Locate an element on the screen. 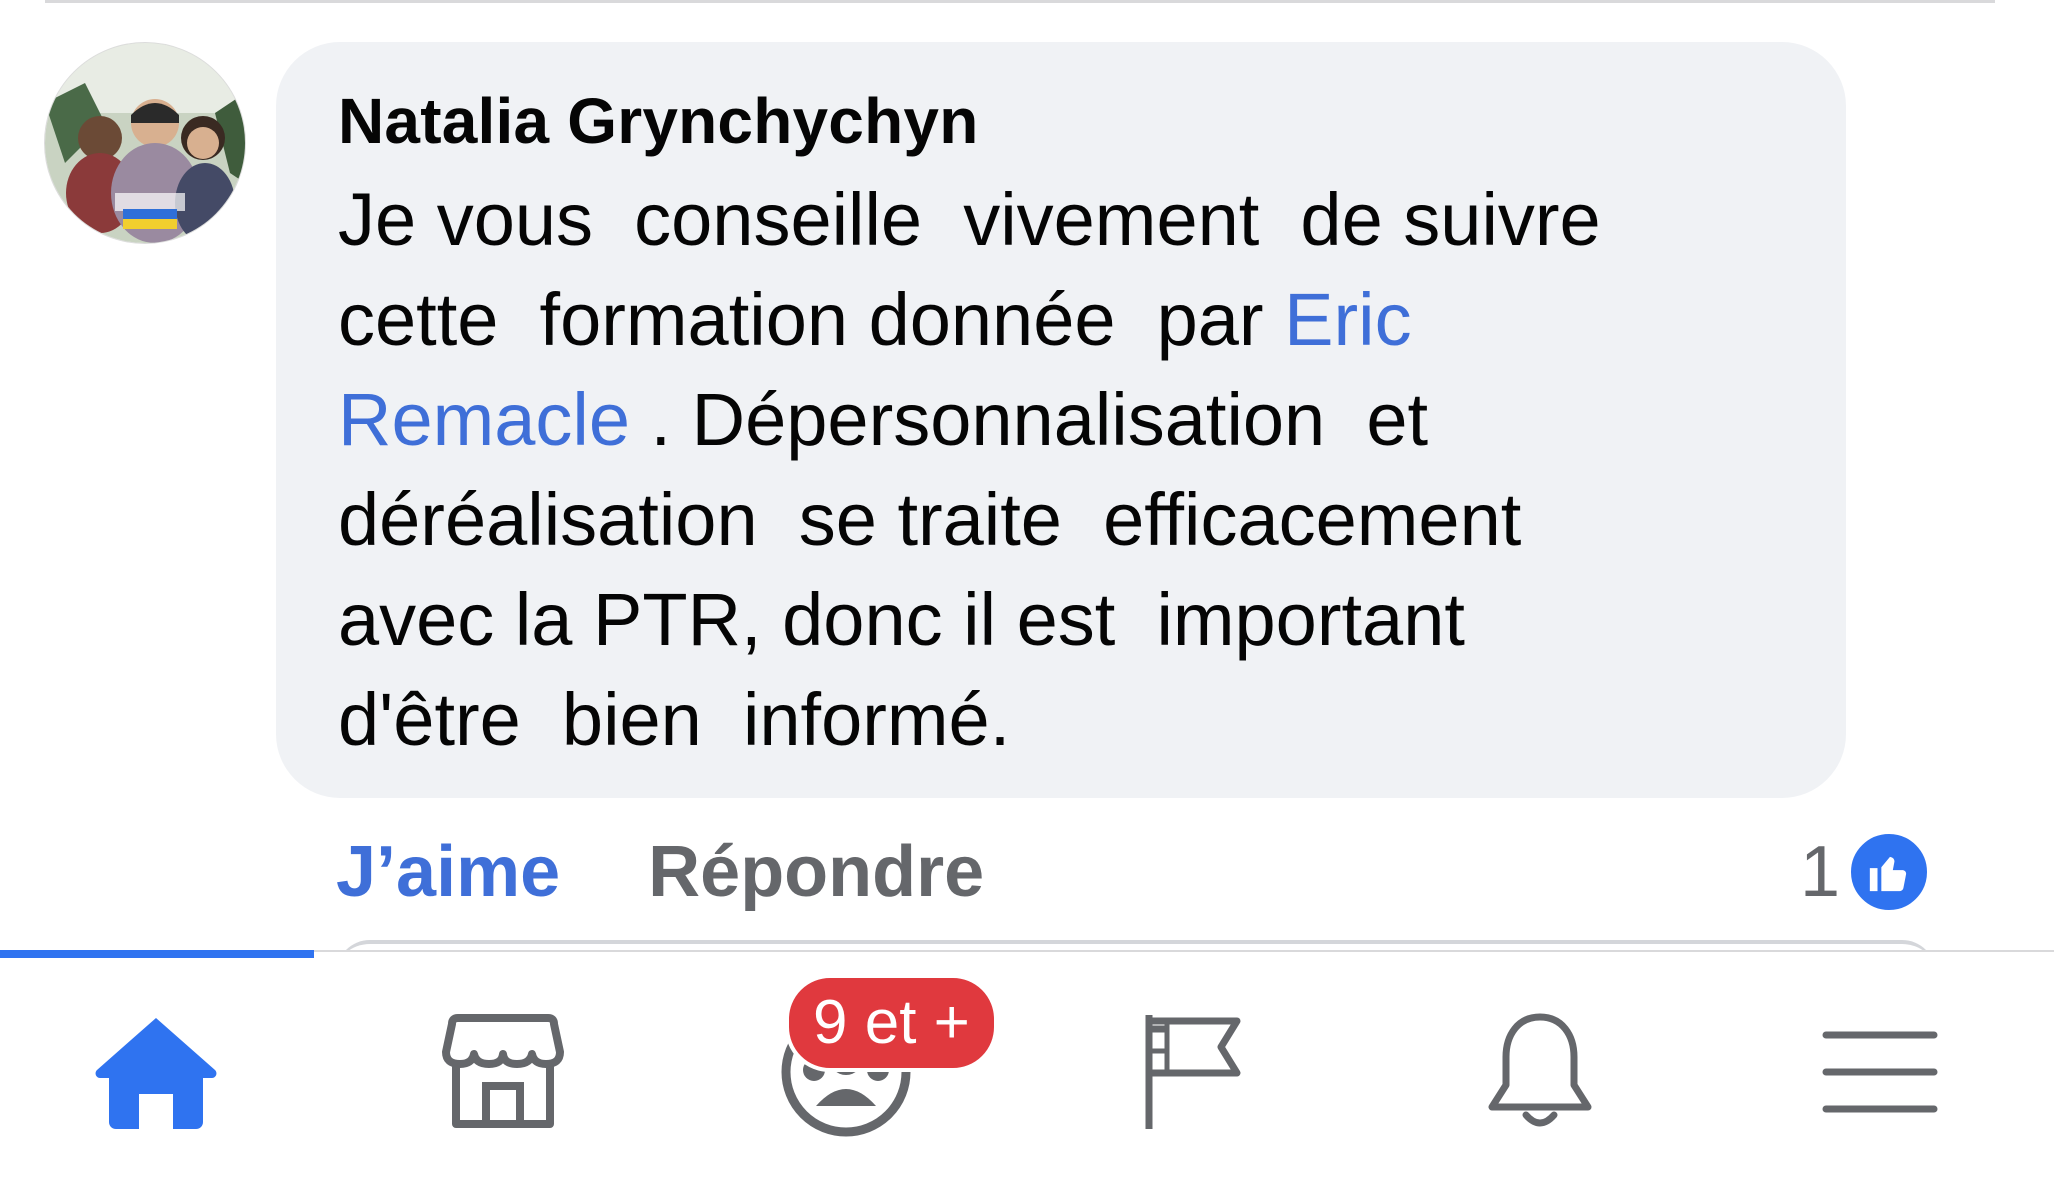  menu-icon is located at coordinates (1880, 1072).